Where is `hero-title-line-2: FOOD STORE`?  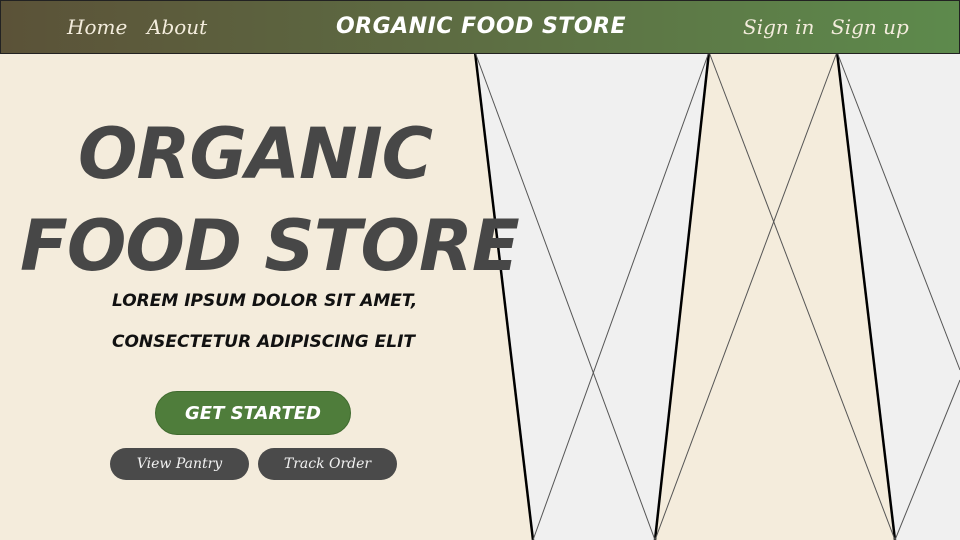 hero-title-line-2: FOOD STORE is located at coordinates (270, 246).